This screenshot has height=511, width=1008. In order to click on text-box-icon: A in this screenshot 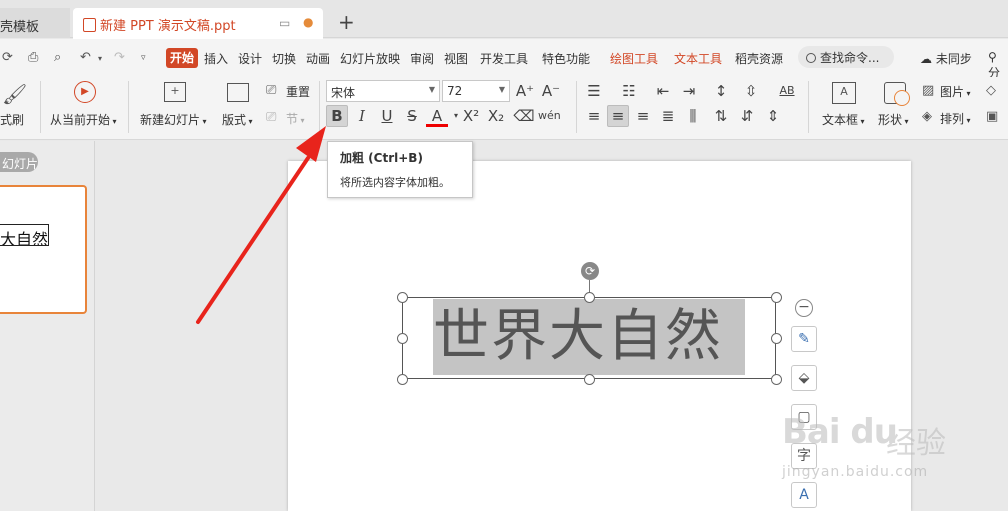, I will do `click(844, 93)`.